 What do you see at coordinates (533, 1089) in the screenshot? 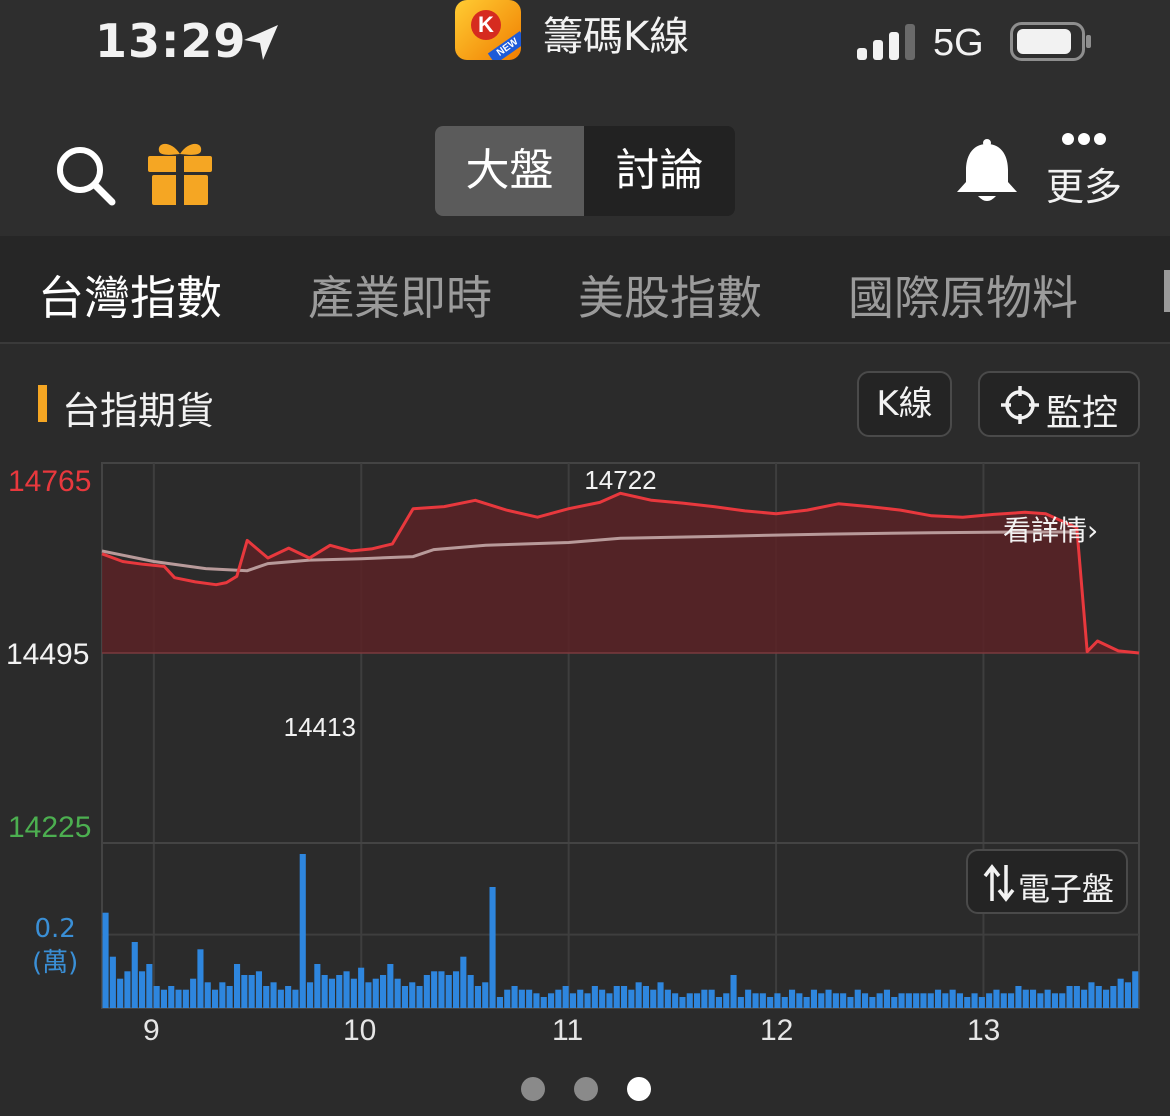
I see `page-dot` at bounding box center [533, 1089].